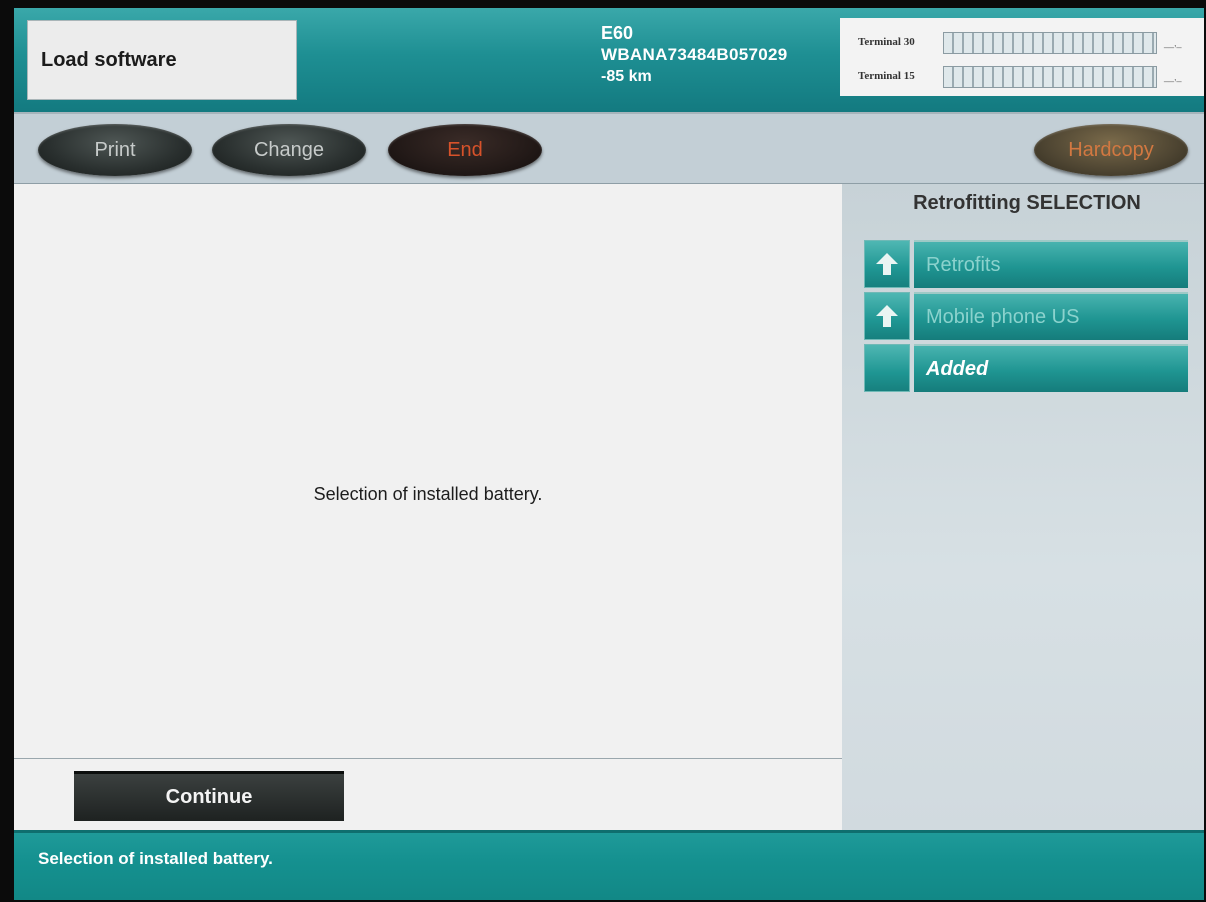  I want to click on hardcopy-button: Hardcopy, so click(1111, 150).